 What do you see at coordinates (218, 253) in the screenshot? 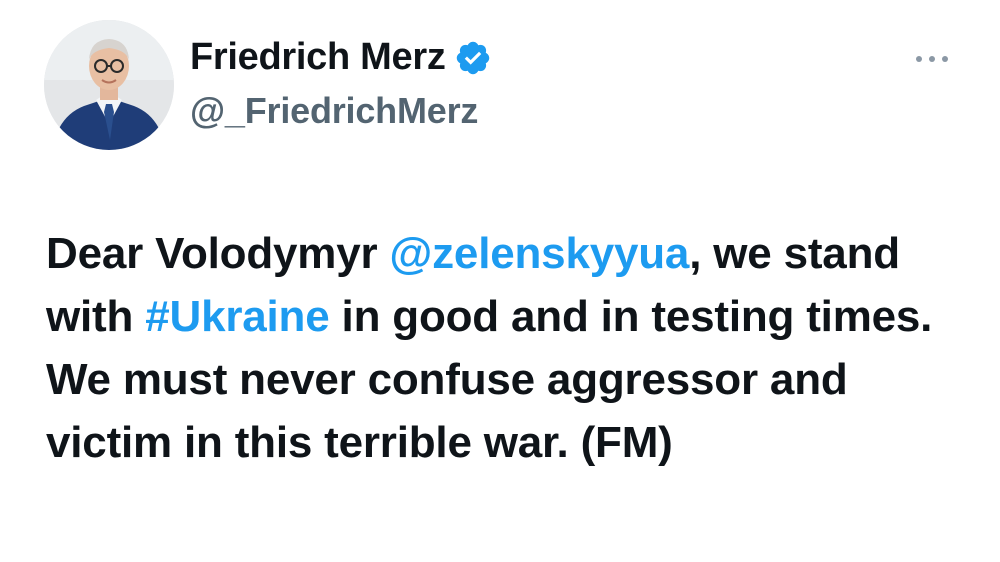
I see `tweet-text-part: Dear Volodymyr` at bounding box center [218, 253].